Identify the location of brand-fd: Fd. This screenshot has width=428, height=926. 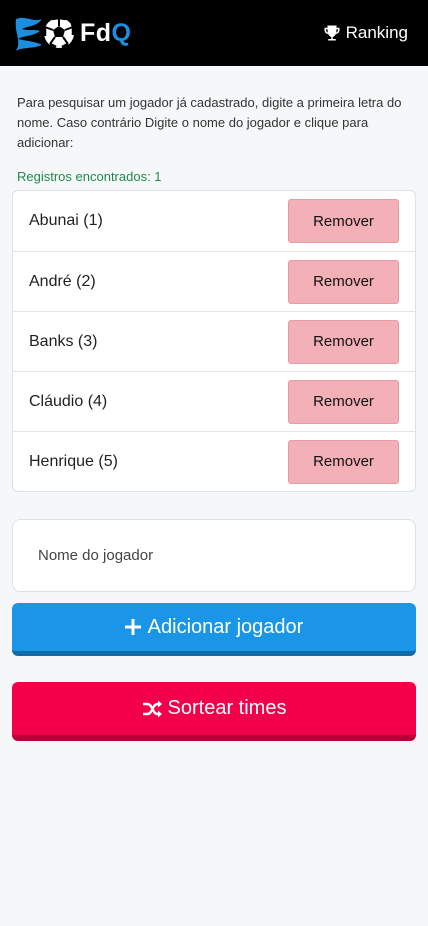
(96, 32).